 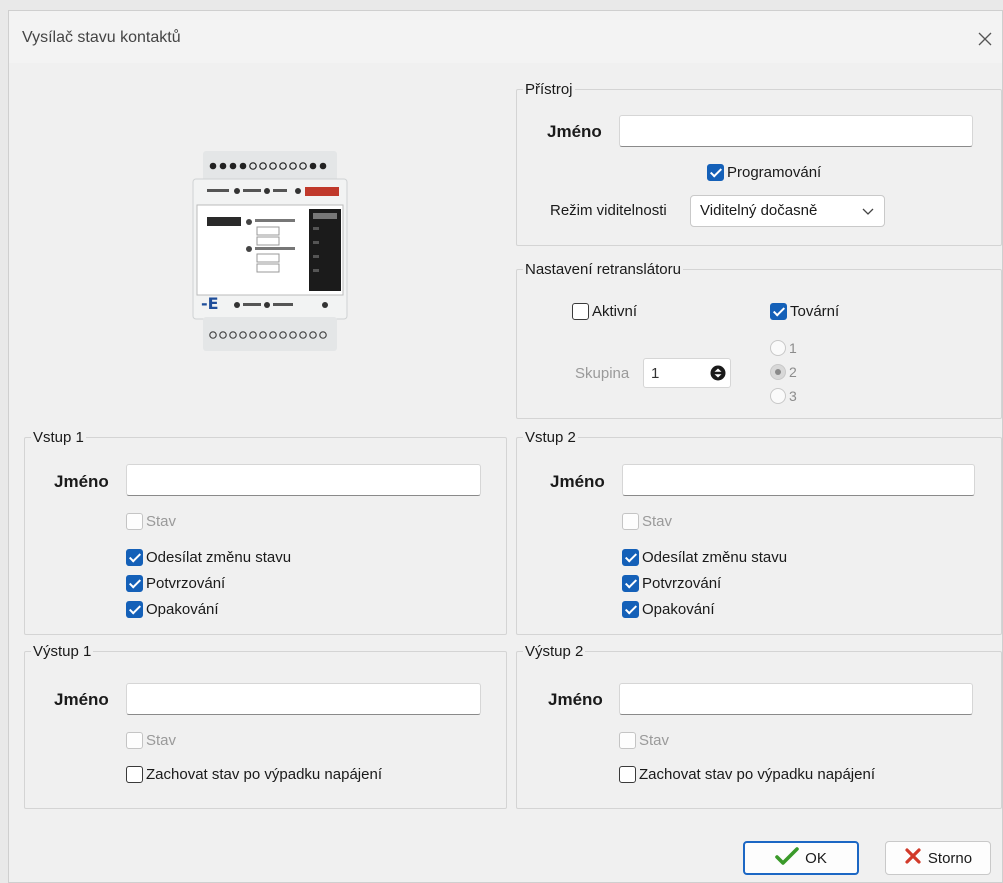 I want to click on input1-confirm-checkbox: Potvrzování, so click(x=175, y=583).